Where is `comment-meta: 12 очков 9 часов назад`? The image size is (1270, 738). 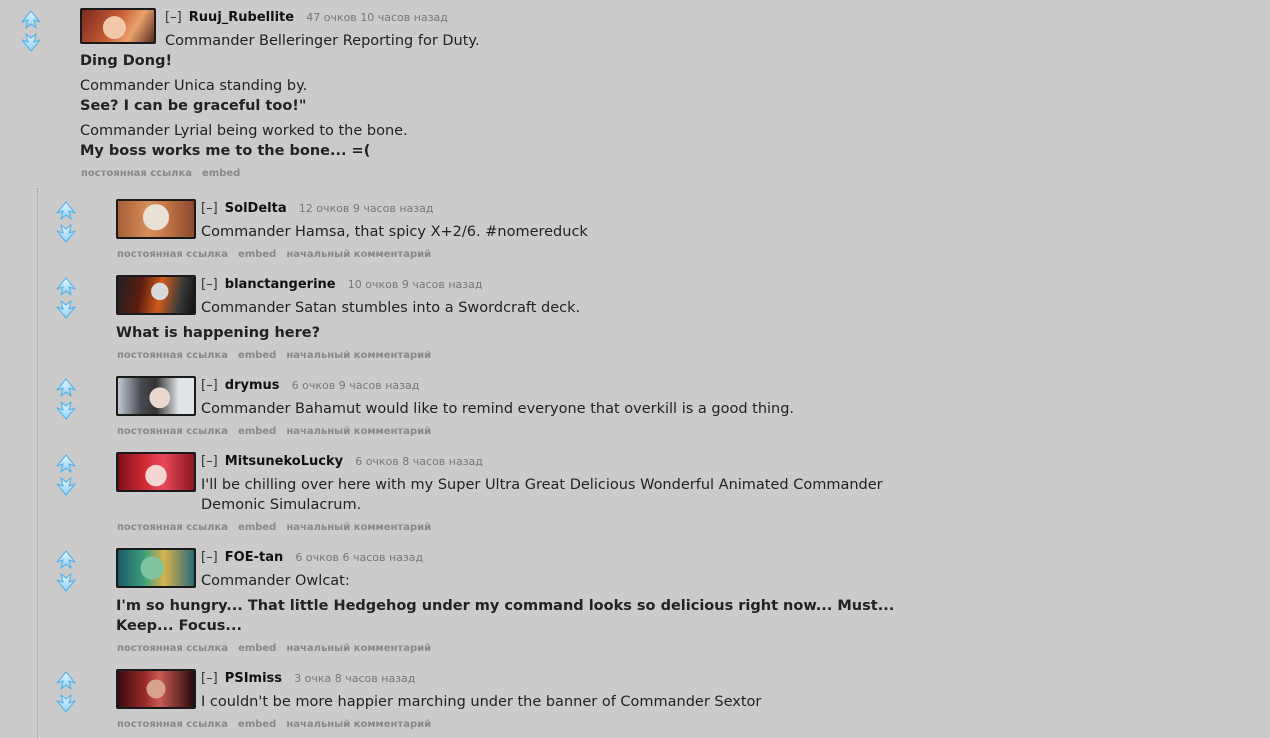
comment-meta: 12 очков 9 часов назад is located at coordinates (366, 208).